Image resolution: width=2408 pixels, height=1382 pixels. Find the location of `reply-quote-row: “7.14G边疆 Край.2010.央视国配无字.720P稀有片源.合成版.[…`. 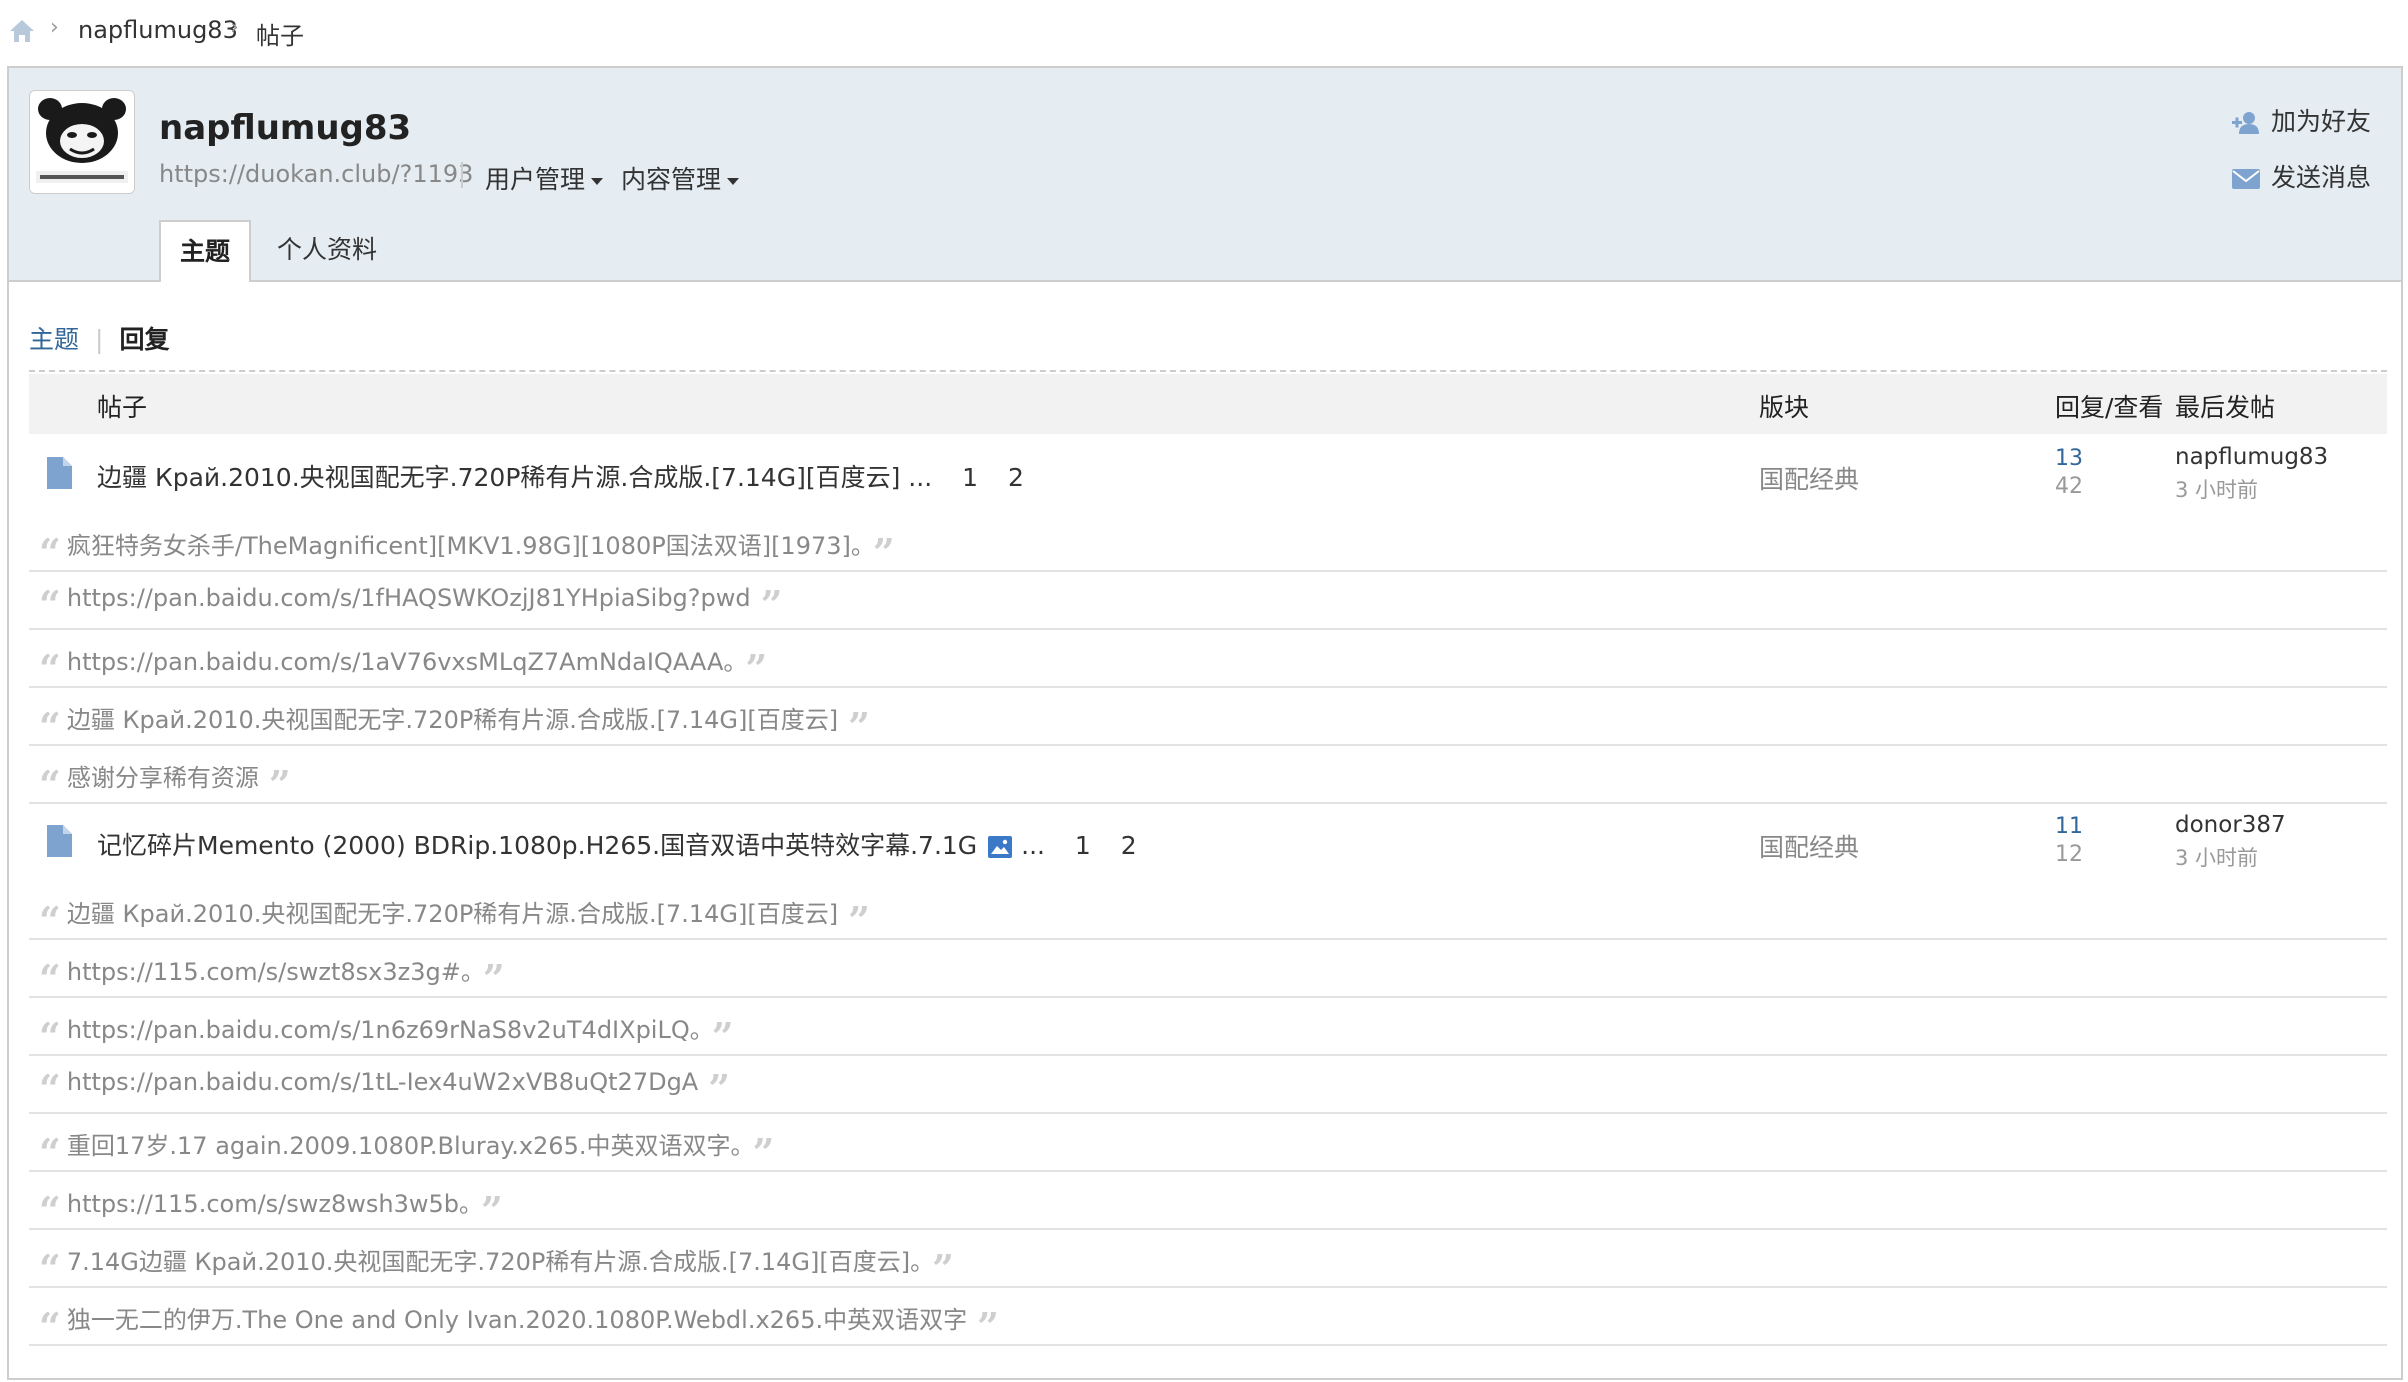

reply-quote-row: “7.14G边疆 Край.2010.央视国配无字.720P稀有片源.合成版.[… is located at coordinates (1208, 1259).